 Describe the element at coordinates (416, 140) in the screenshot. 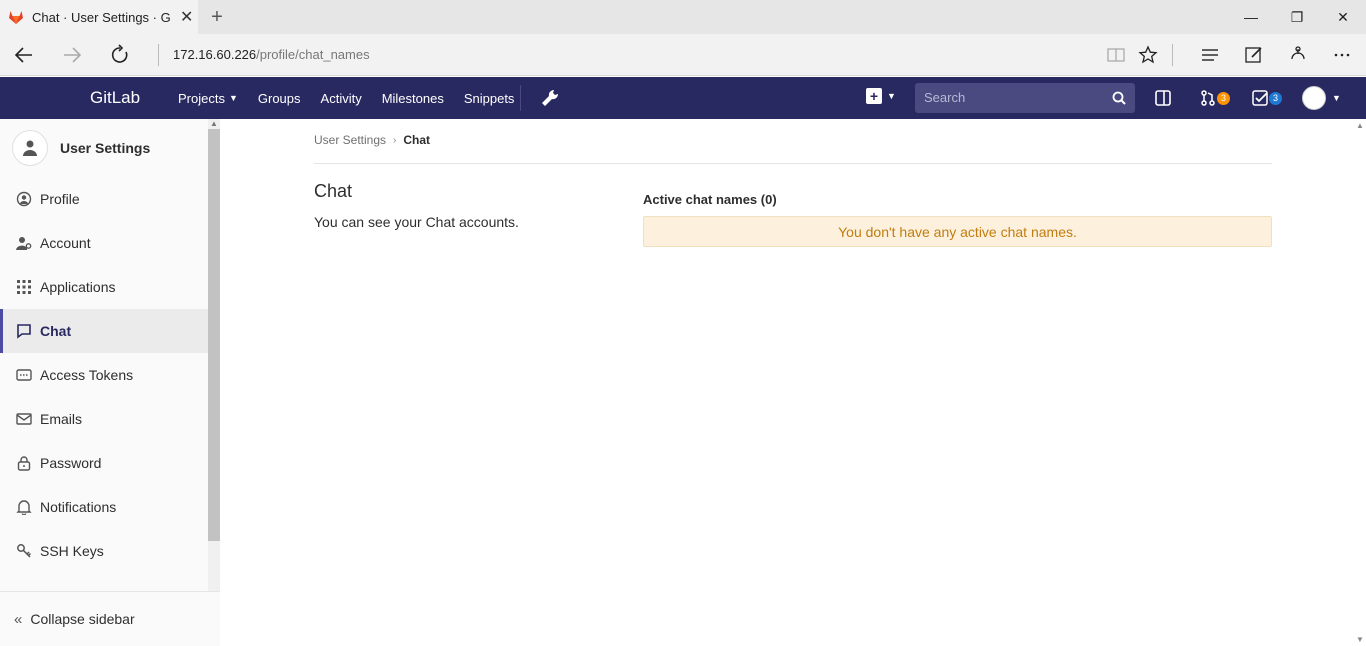

I see `breadcrumb-current: Chat` at that location.